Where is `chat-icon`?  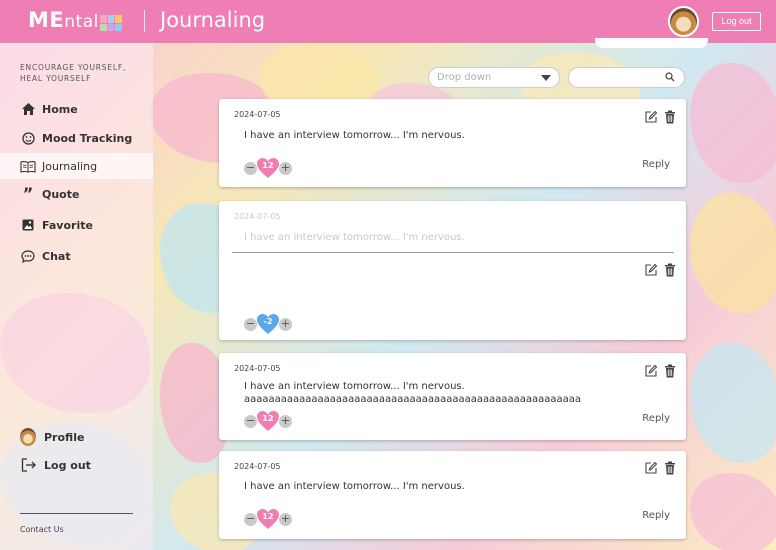 chat-icon is located at coordinates (28, 256).